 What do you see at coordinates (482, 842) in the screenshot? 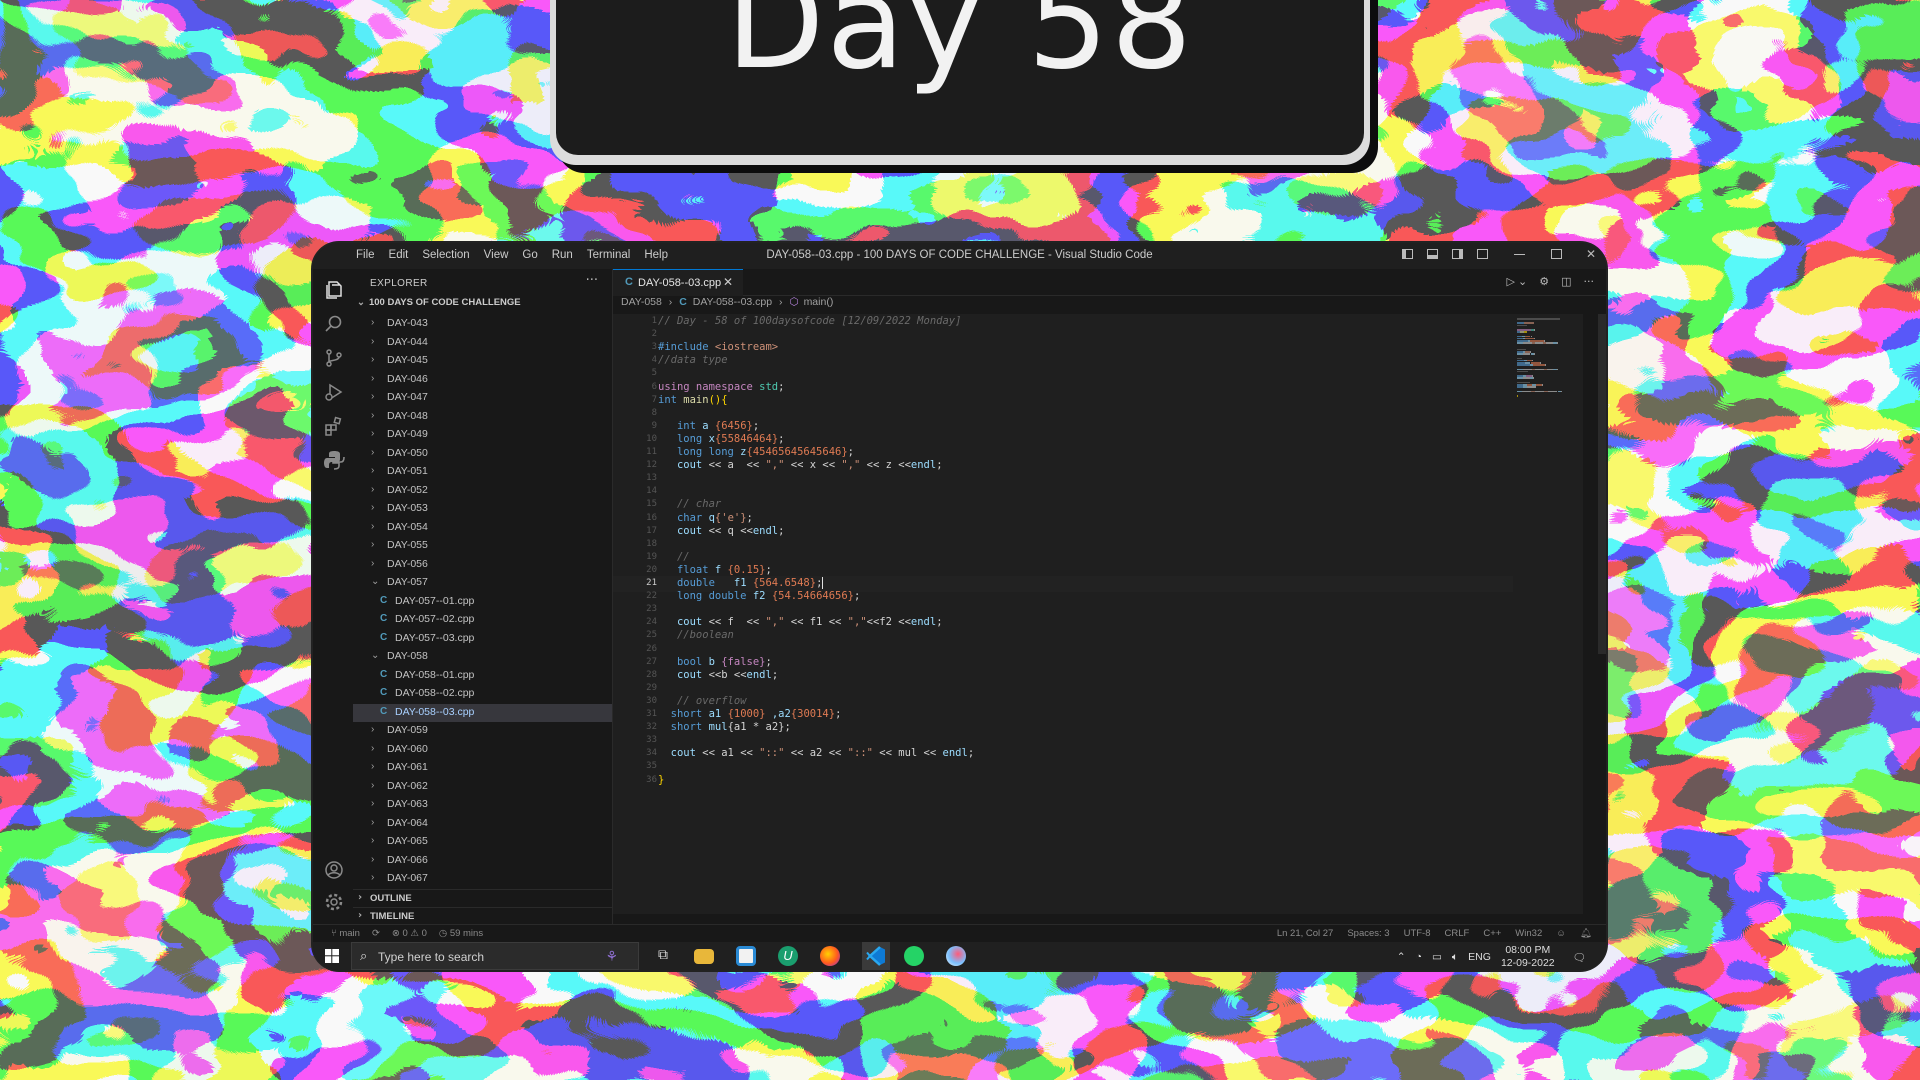
I see `folder-item: › DAY-065` at bounding box center [482, 842].